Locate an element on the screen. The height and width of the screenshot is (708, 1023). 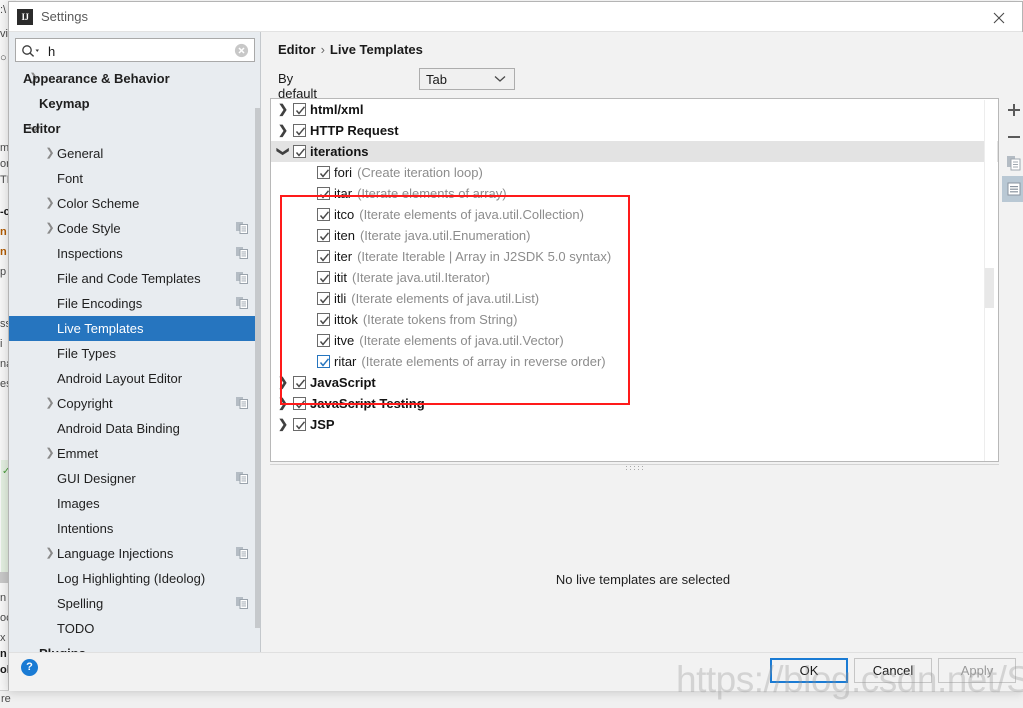
search-box is located at coordinates (135, 50).